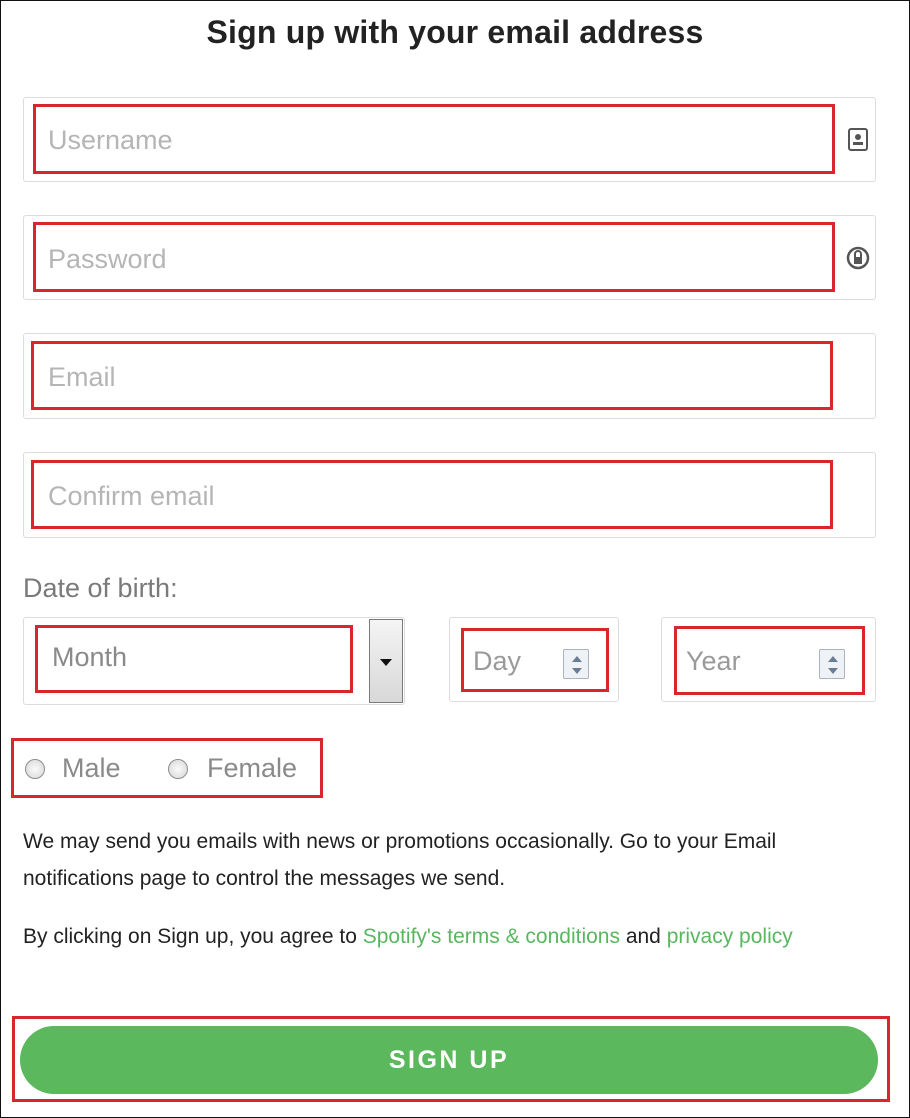  Describe the element at coordinates (730, 936) in the screenshot. I see `privacy-link: privacy policy` at that location.